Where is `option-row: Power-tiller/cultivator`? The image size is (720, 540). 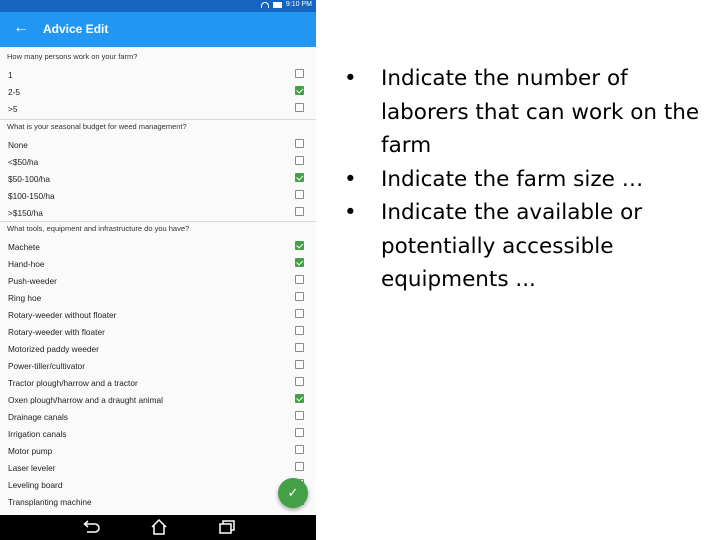 option-row: Power-tiller/cultivator is located at coordinates (158, 365).